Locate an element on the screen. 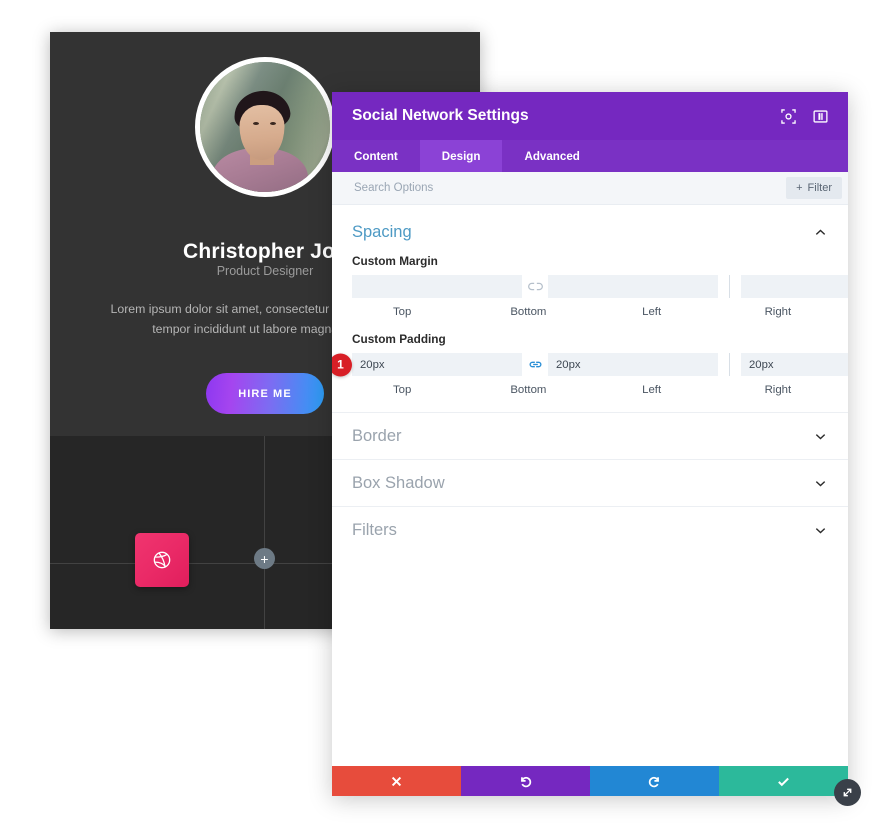 Image resolution: width=880 pixels, height=828 pixels. resize-handle is located at coordinates (847, 792).